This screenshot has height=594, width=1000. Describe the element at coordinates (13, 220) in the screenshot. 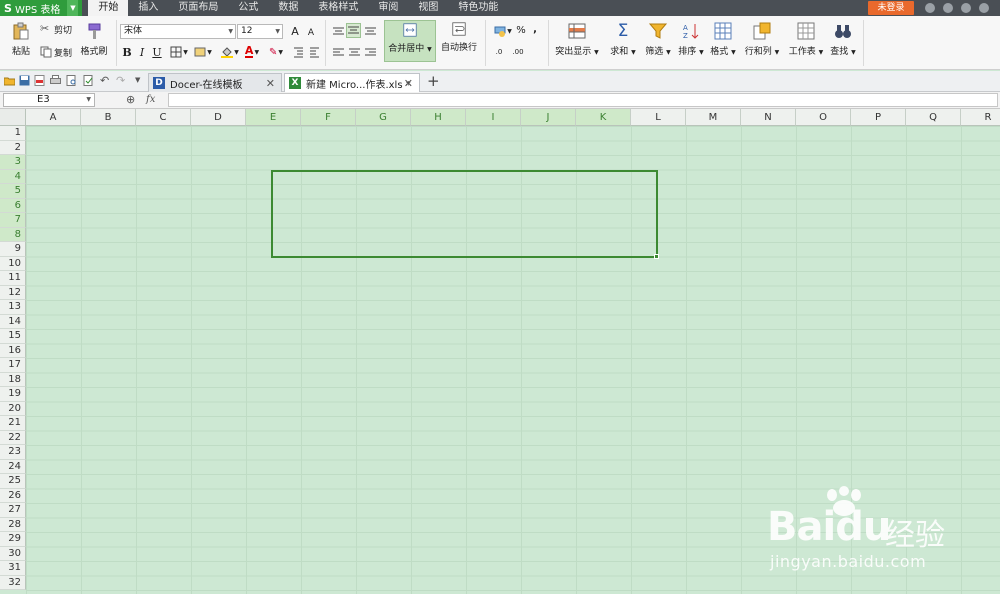

I see `row-header-7: 7` at that location.